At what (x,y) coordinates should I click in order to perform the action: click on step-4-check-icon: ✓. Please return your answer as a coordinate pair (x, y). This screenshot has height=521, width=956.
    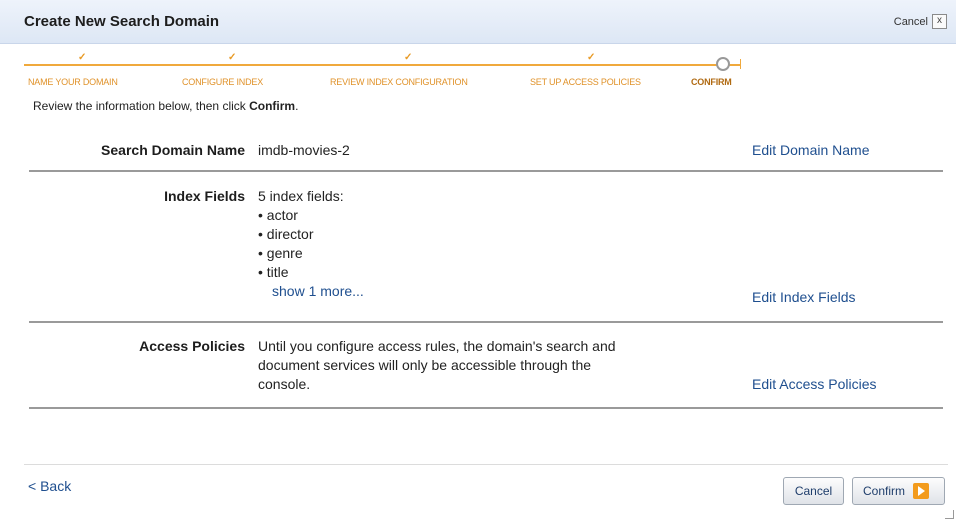
    Looking at the image, I should click on (591, 57).